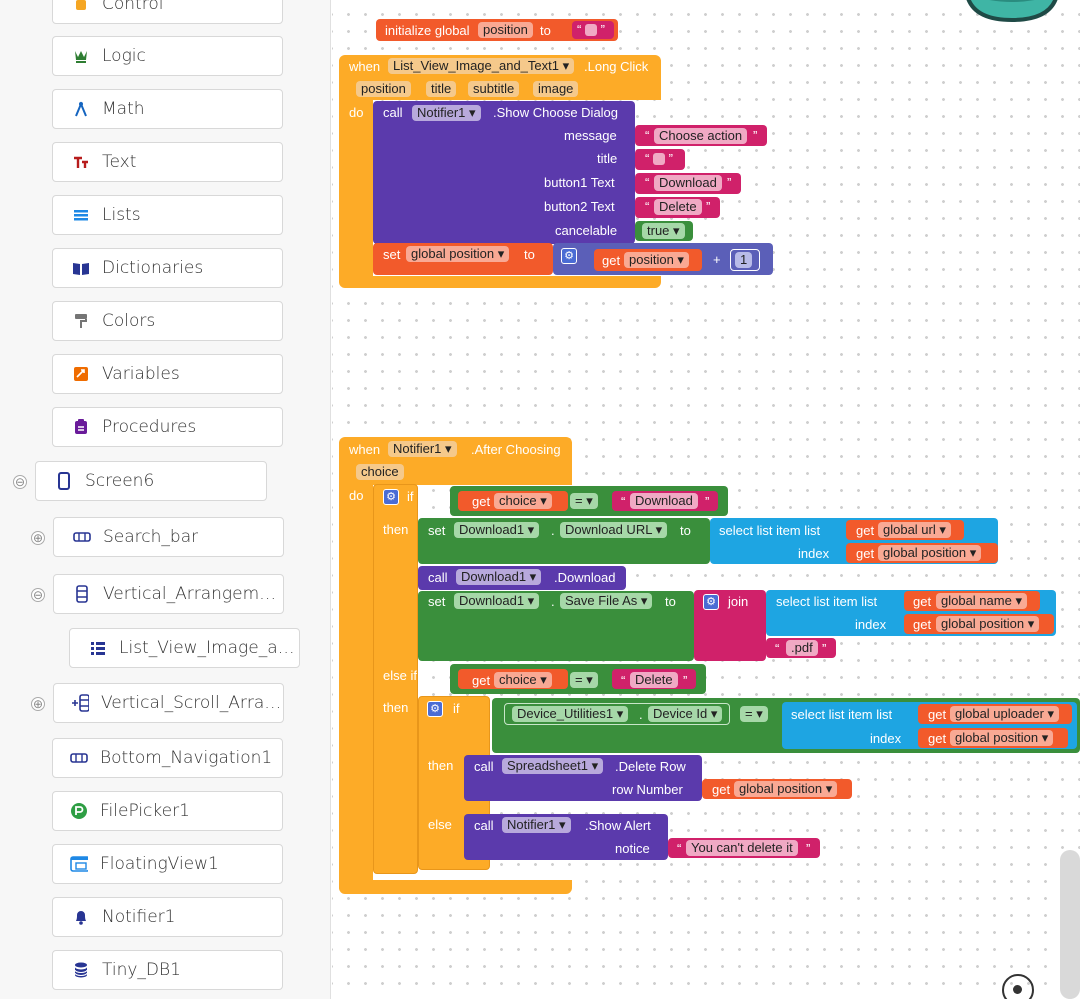 This screenshot has width=1080, height=999. Describe the element at coordinates (141, 374) in the screenshot. I see `sidebar-item-label: Variables` at that location.